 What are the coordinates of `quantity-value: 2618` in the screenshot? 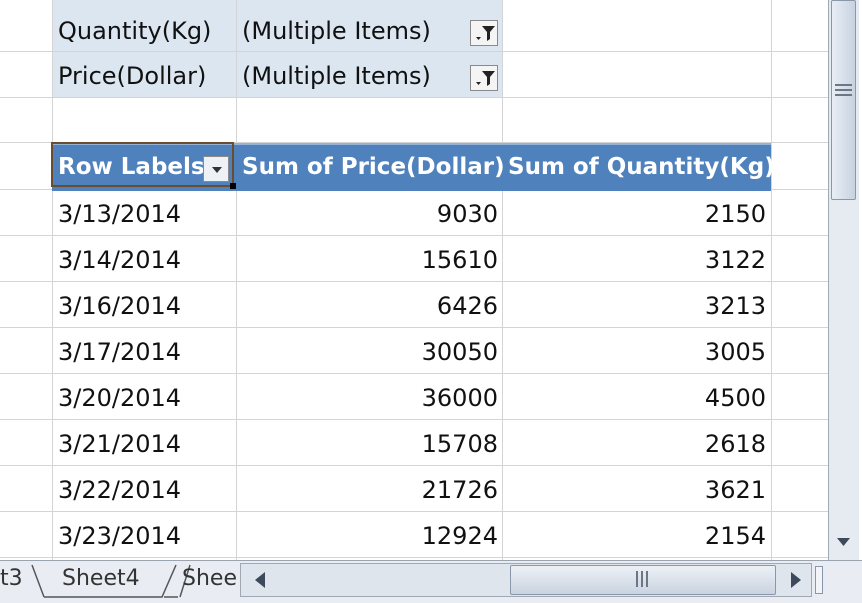 It's located at (637, 444).